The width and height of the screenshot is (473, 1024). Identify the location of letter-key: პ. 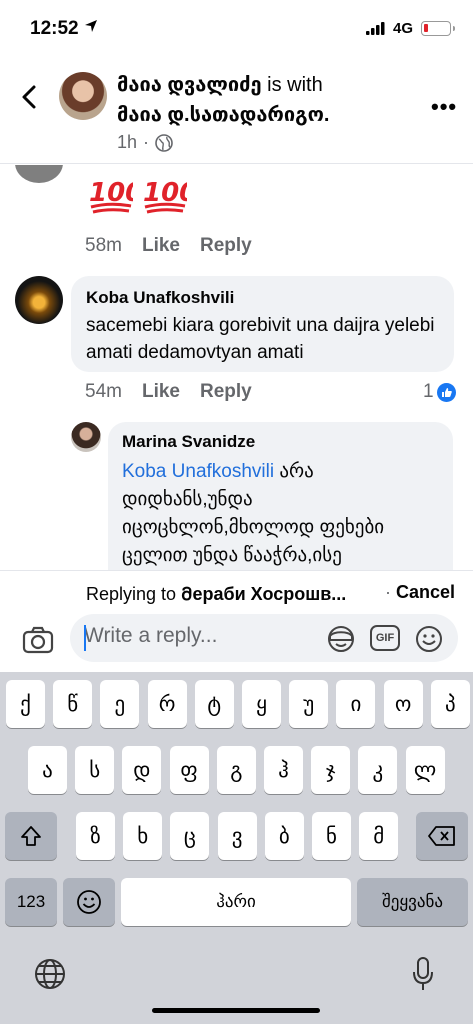
(450, 704).